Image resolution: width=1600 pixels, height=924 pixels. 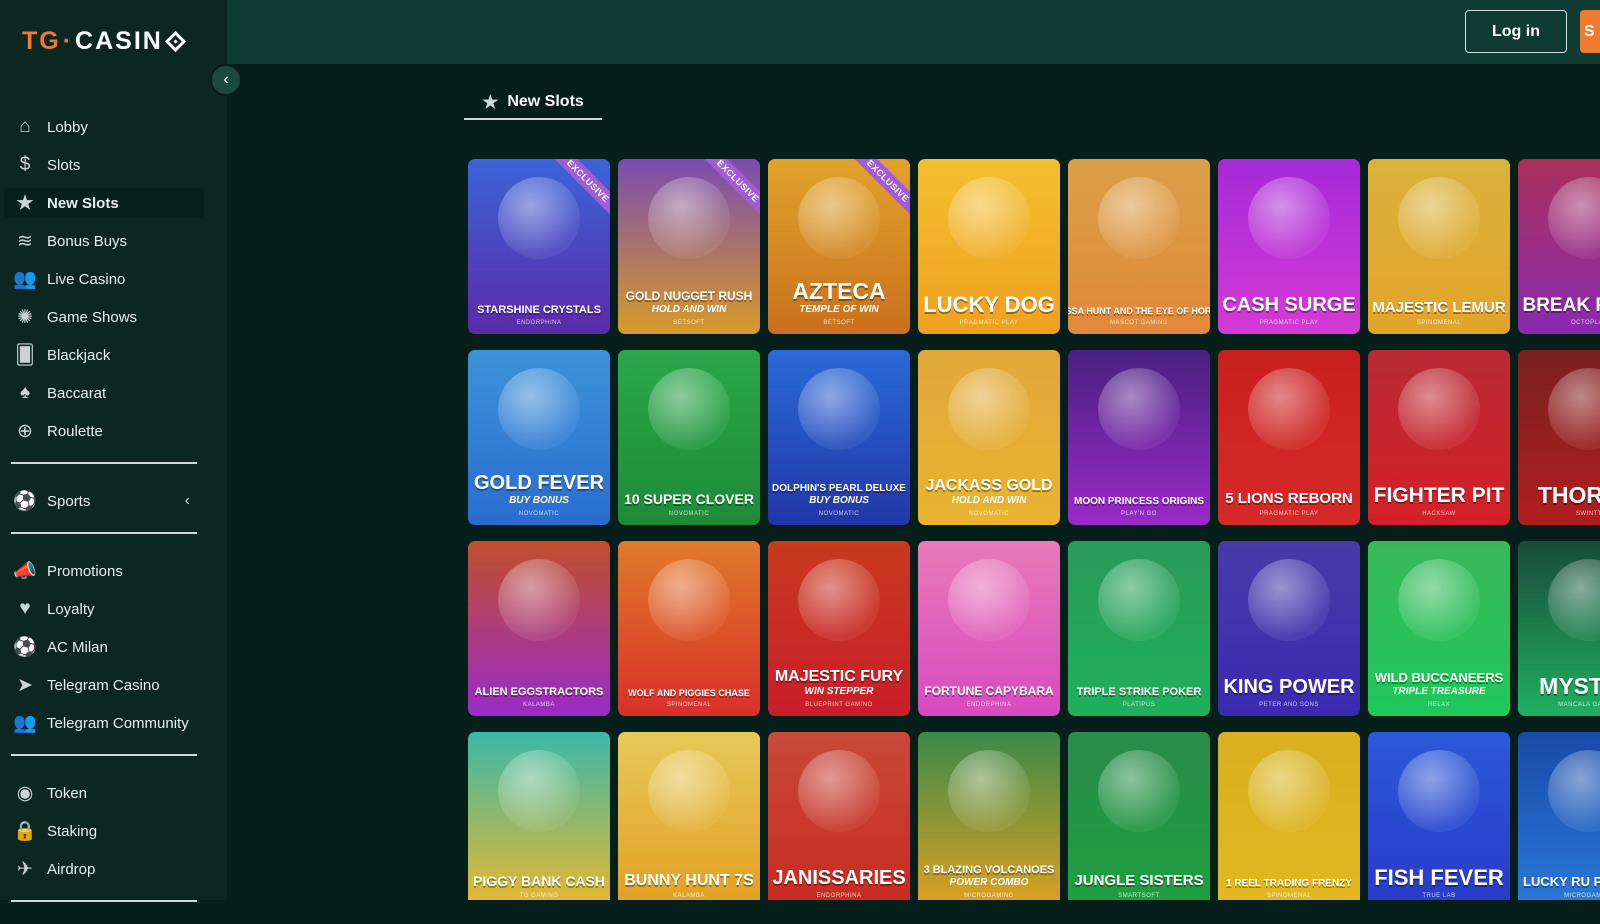 I want to click on chevron-left-icon: ‹, so click(x=187, y=501).